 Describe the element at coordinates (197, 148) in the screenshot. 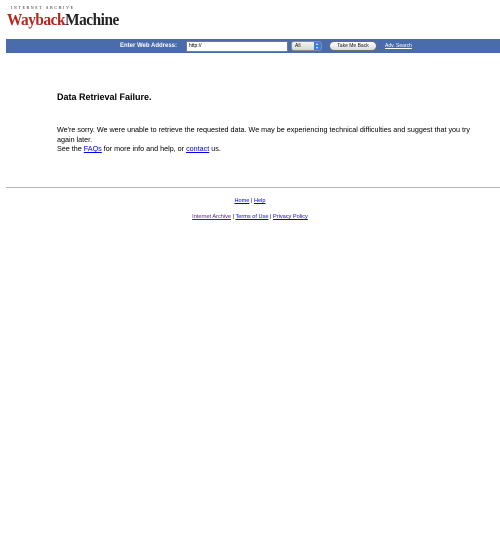

I see `contact-link: contact` at that location.